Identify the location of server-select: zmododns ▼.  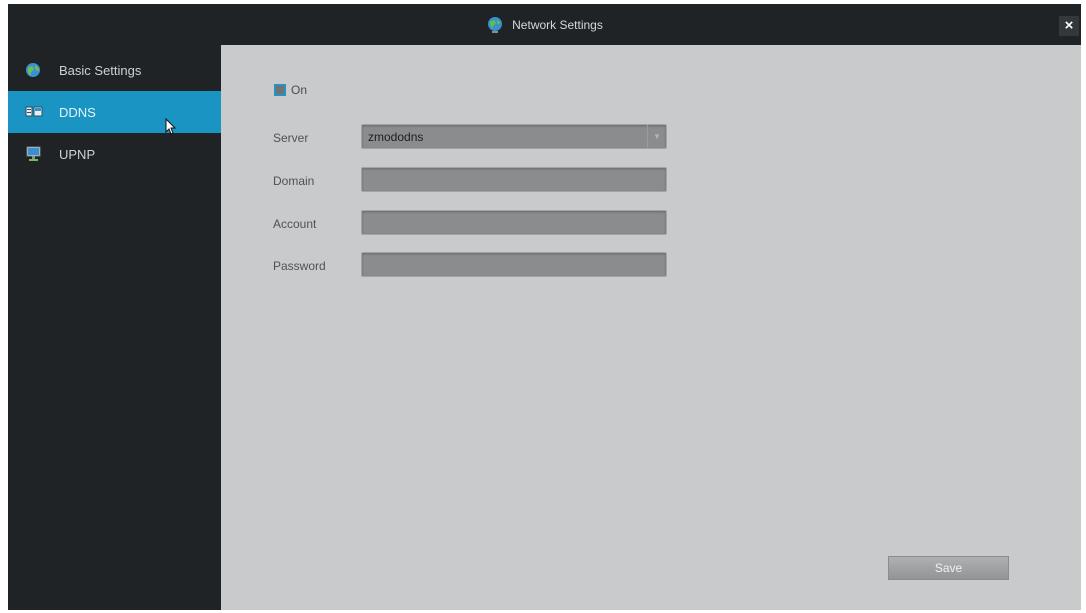
(514, 136).